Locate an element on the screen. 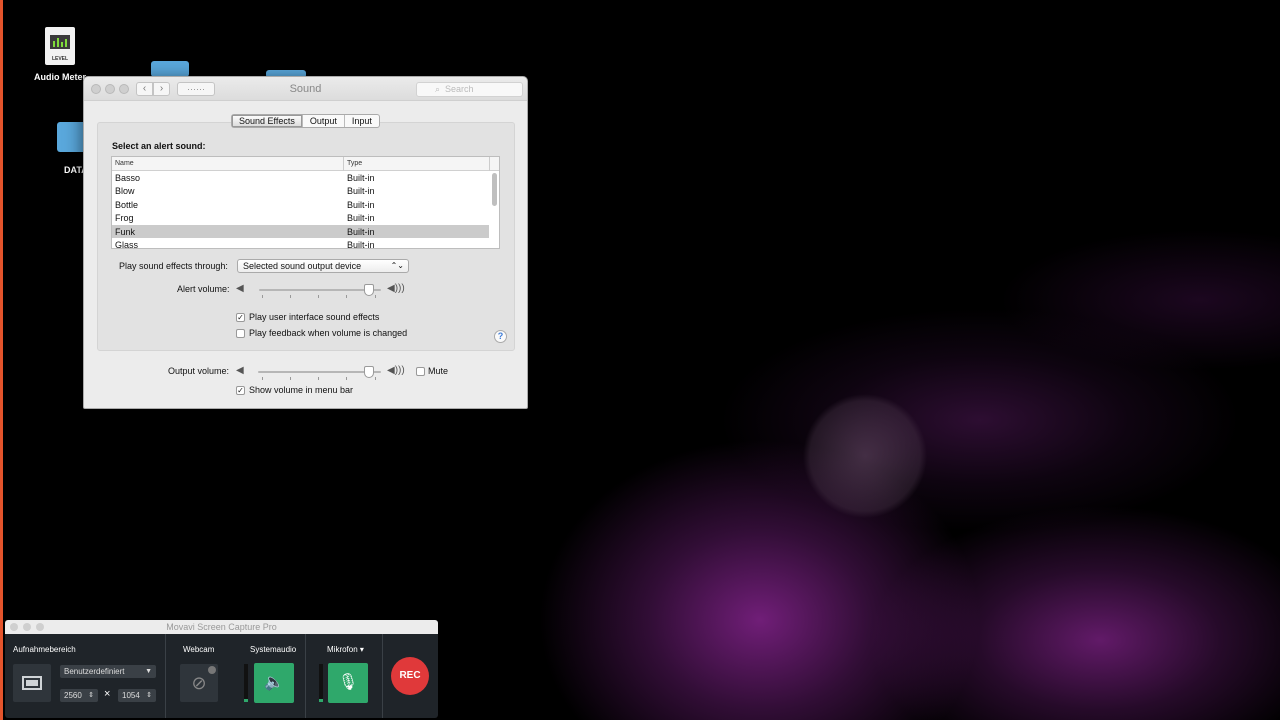 The width and height of the screenshot is (1280, 720). capture-preset-dropdown: Benutzerdefiniert ▼ is located at coordinates (108, 671).